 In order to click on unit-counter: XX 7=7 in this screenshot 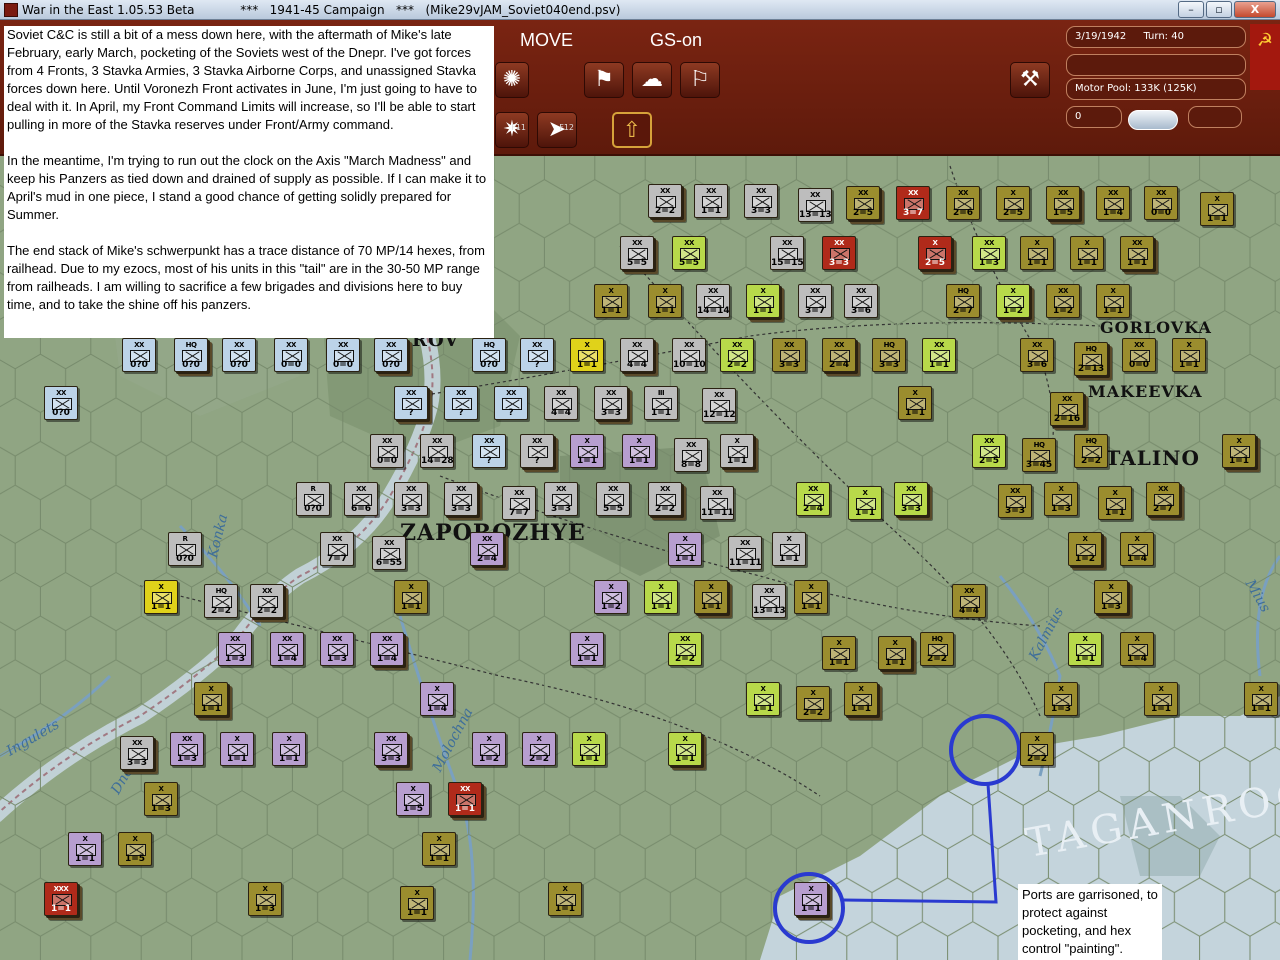, I will do `click(519, 503)`.